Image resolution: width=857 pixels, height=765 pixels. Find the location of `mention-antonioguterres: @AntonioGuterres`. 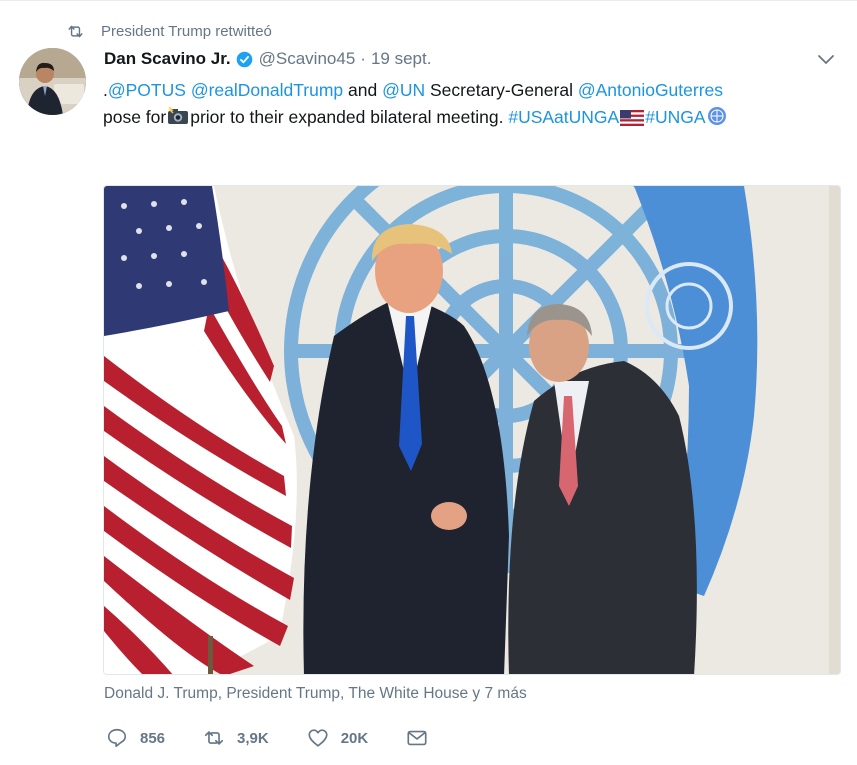

mention-antonioguterres: @AntonioGuterres is located at coordinates (650, 90).